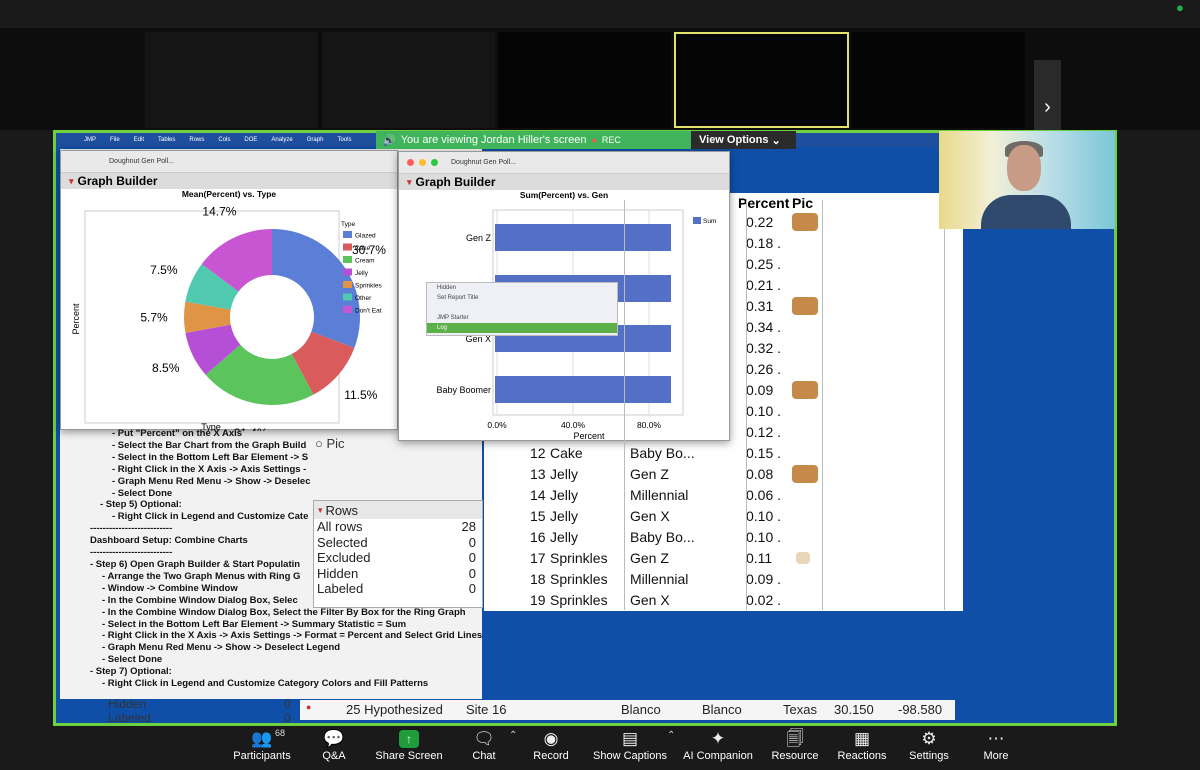 This screenshot has height=770, width=1200. What do you see at coordinates (761, 80) in the screenshot?
I see `active-speaker-tile` at bounding box center [761, 80].